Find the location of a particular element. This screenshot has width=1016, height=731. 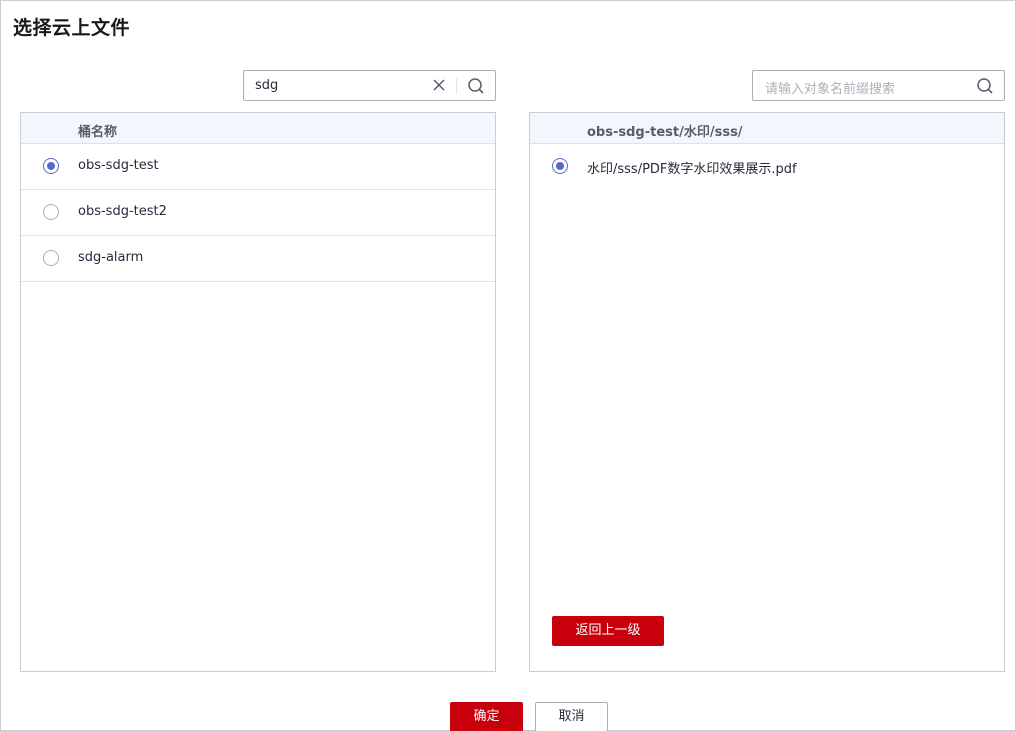

bucket-search-box: sdg is located at coordinates (369, 85).